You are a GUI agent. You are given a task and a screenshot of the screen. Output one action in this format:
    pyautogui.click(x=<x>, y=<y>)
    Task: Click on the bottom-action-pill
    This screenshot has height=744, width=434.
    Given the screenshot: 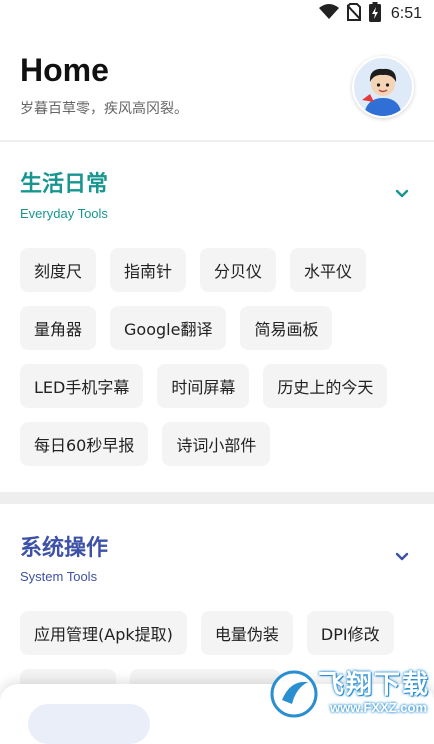 What is the action you would take?
    pyautogui.click(x=89, y=724)
    